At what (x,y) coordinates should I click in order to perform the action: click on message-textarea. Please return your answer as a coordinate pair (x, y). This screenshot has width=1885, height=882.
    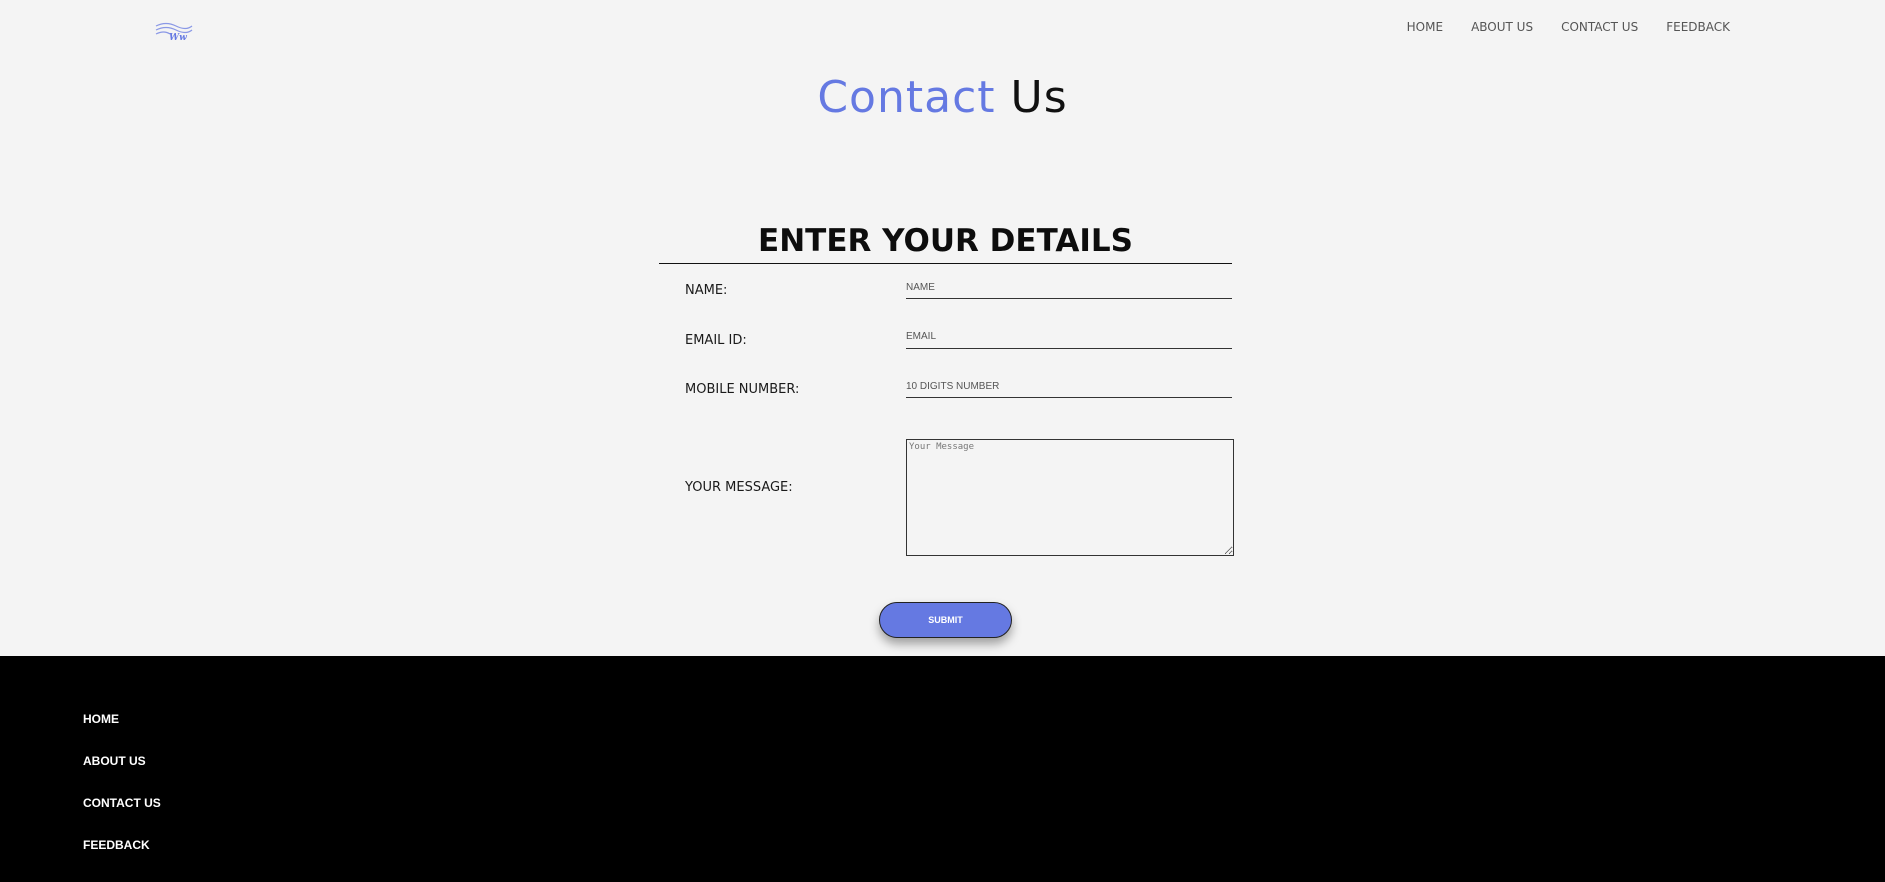
    Looking at the image, I should click on (1070, 497).